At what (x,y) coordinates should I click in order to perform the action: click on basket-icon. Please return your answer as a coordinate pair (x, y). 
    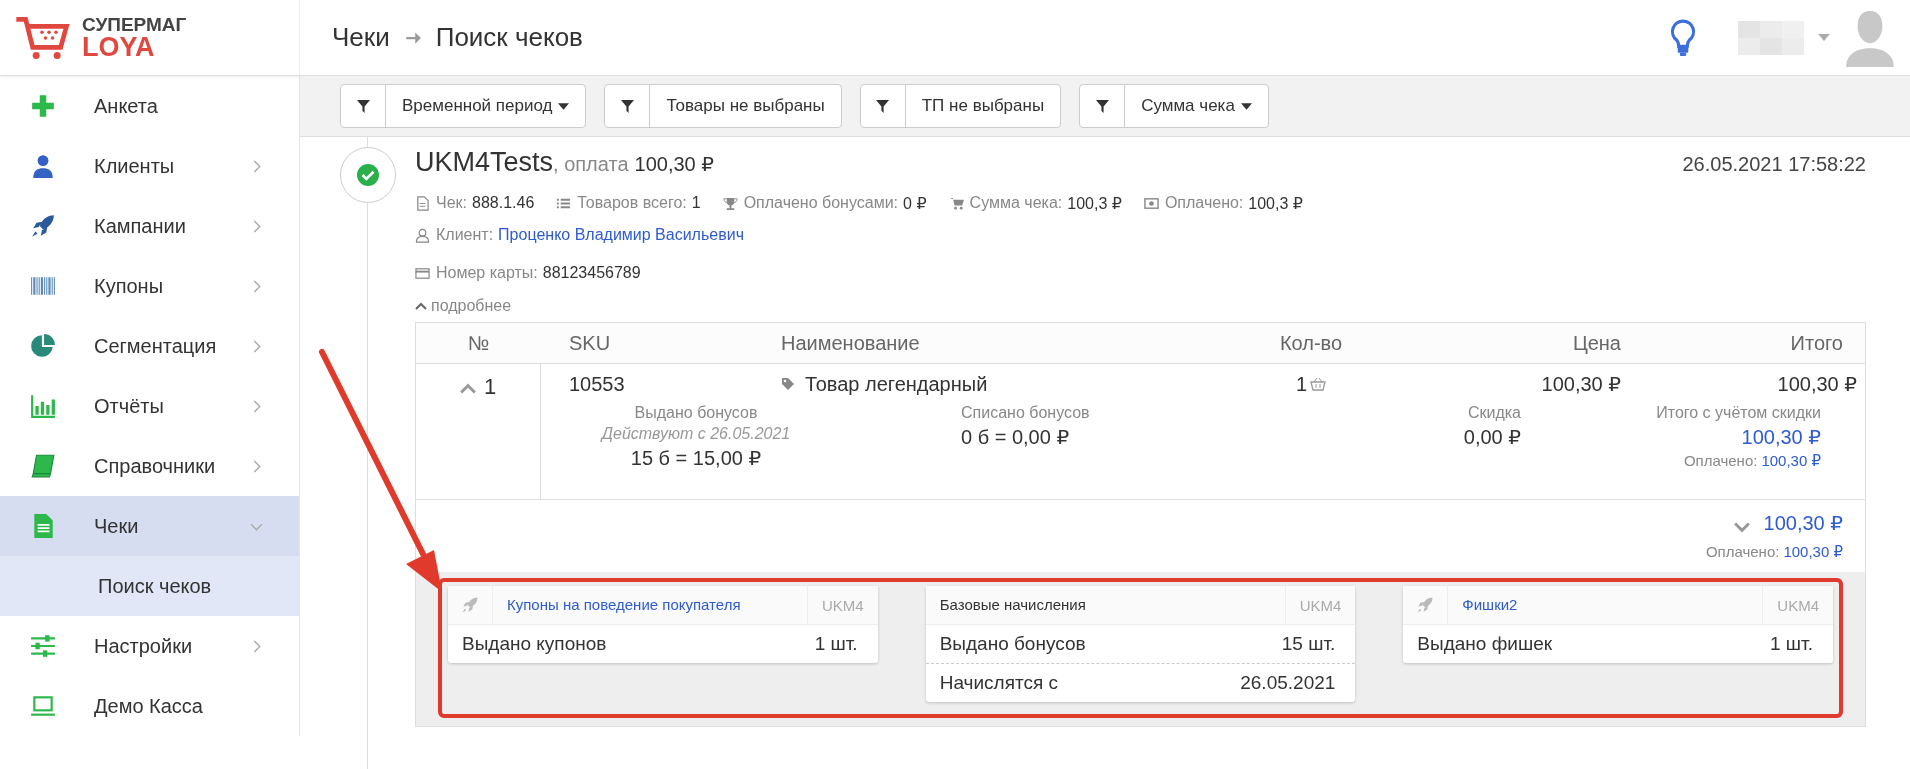
    Looking at the image, I should click on (1318, 384).